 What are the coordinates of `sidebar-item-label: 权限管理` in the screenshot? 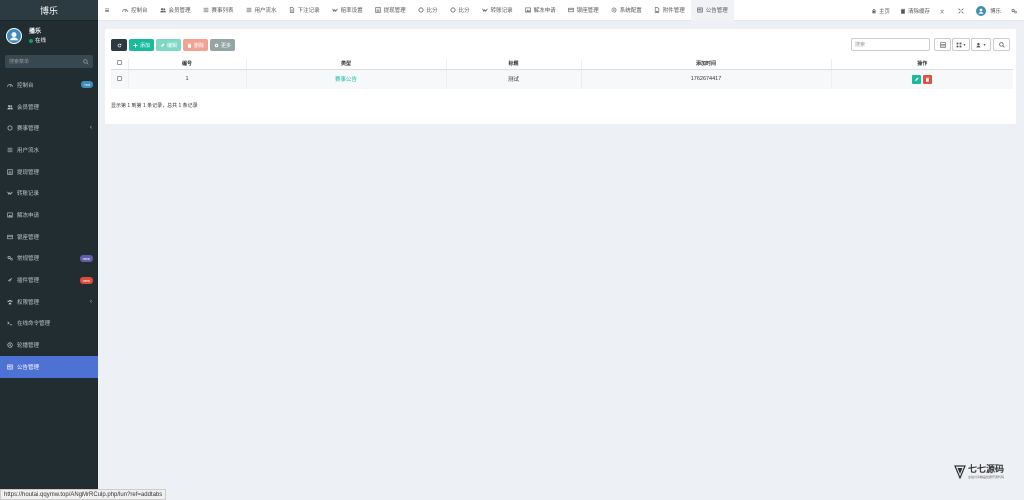 It's located at (28, 302).